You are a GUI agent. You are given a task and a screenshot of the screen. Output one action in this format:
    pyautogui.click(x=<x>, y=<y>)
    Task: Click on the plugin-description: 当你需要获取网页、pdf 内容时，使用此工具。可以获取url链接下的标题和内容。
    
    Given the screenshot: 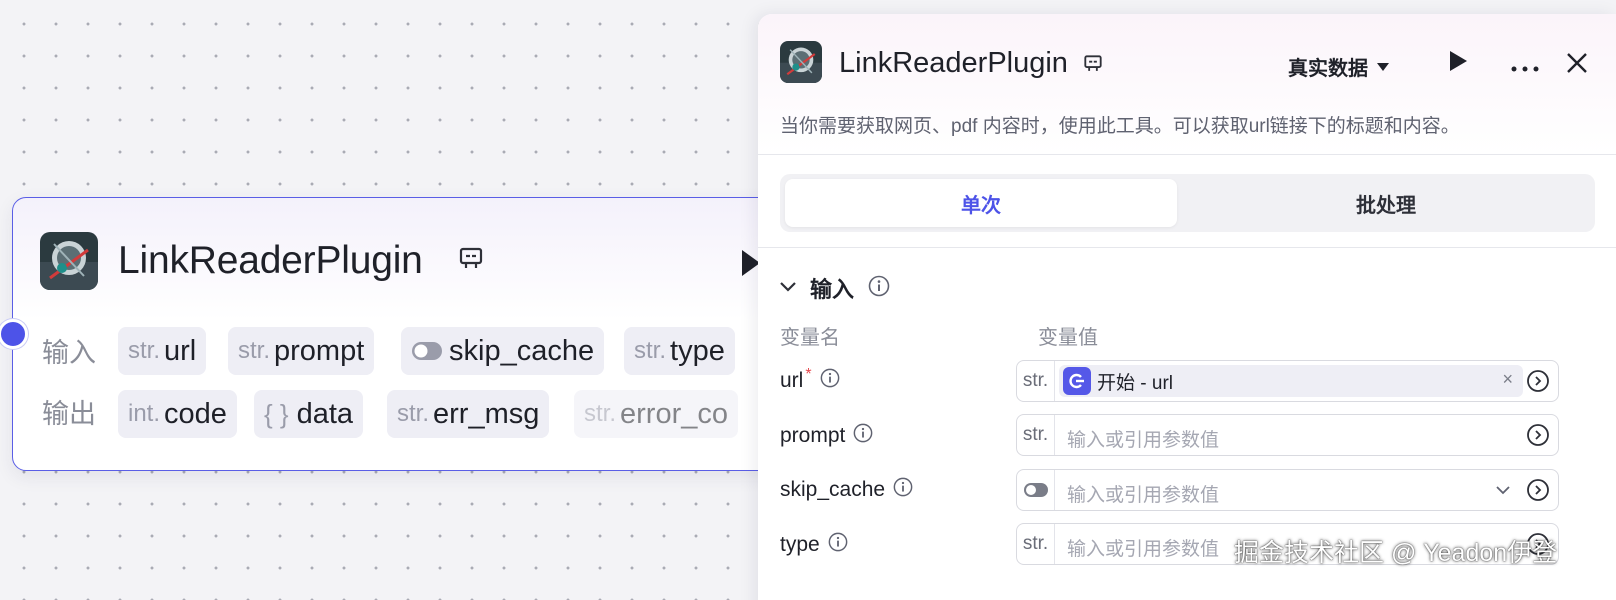 What is the action you would take?
    pyautogui.click(x=1120, y=126)
    